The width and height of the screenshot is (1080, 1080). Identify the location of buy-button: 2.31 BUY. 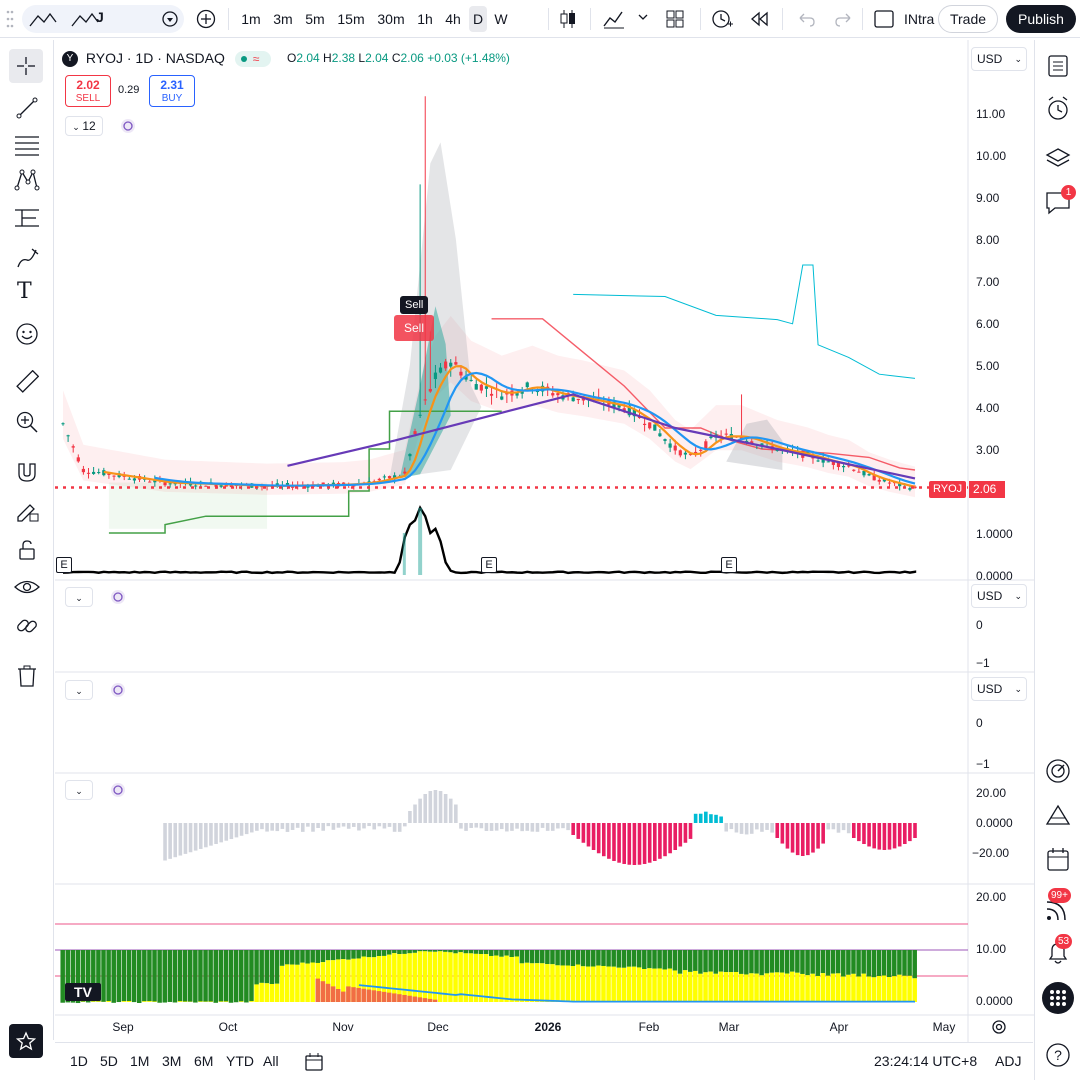
(172, 91).